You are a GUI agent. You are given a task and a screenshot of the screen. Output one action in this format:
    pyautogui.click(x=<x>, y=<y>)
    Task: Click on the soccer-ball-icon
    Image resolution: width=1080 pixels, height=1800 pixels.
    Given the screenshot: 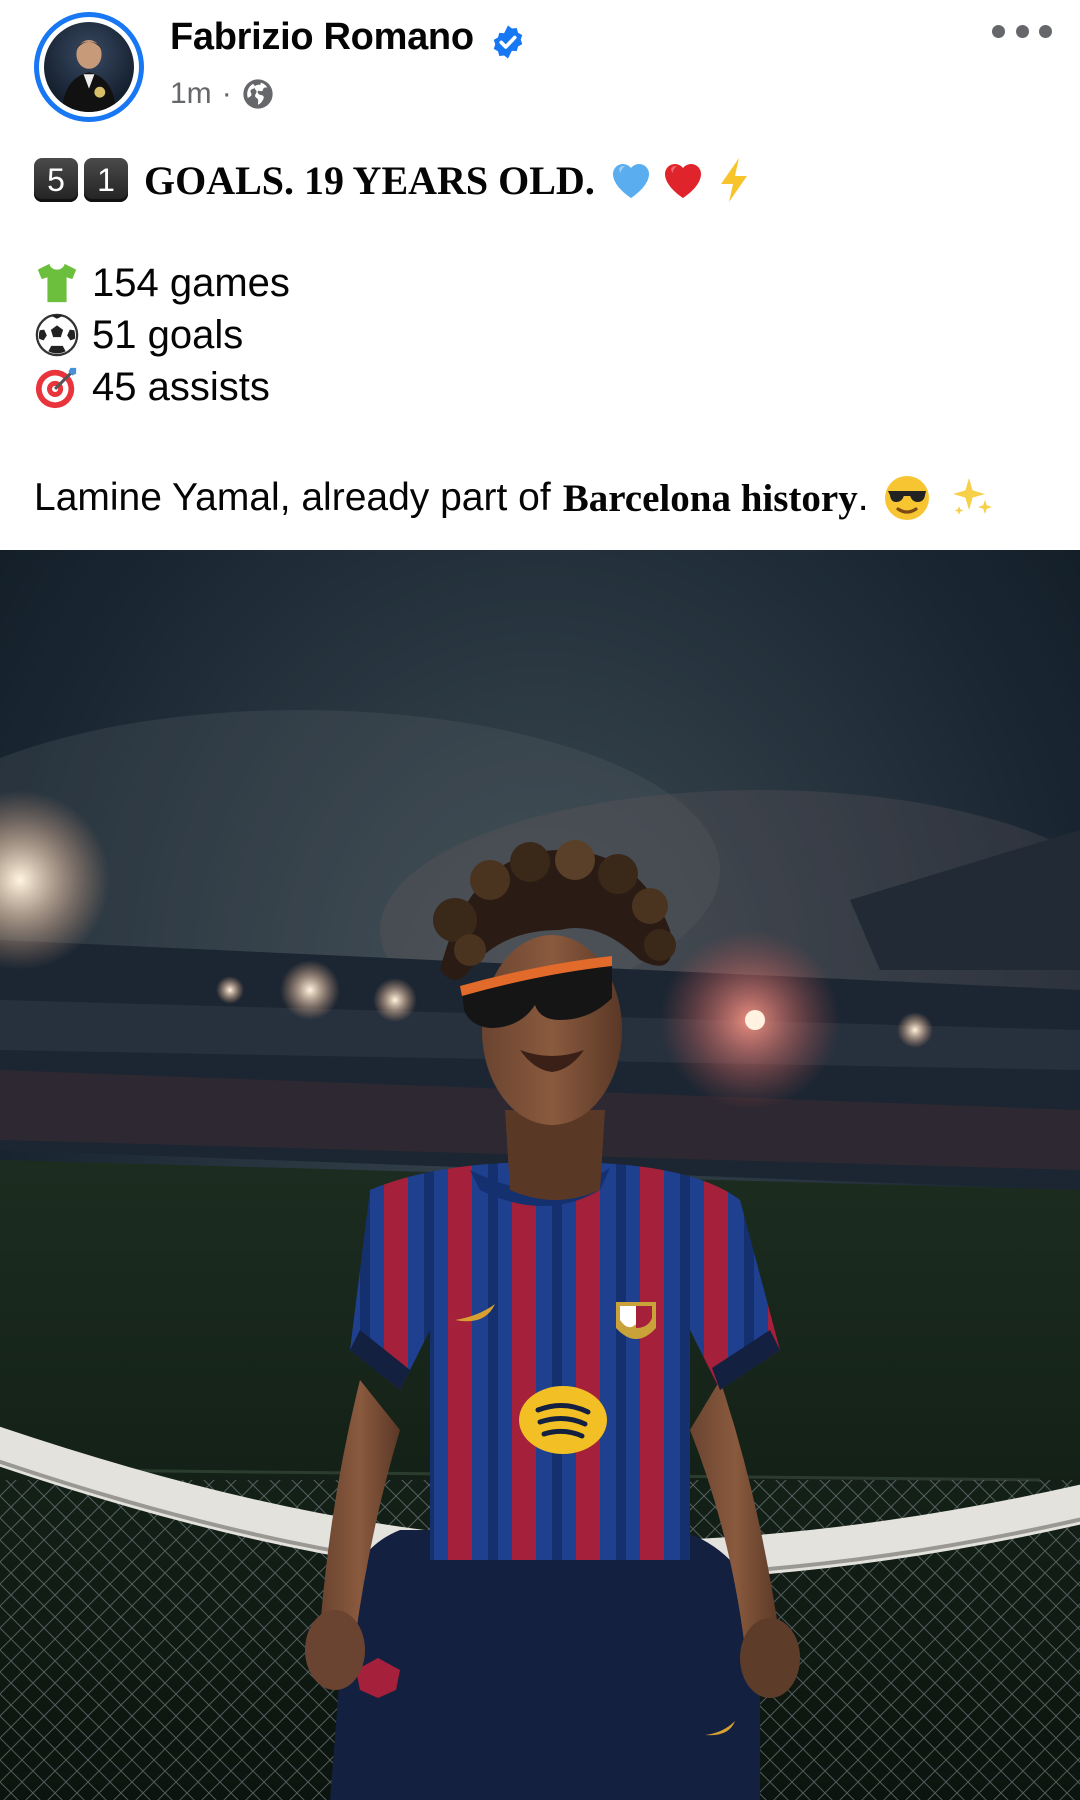 What is the action you would take?
    pyautogui.click(x=57, y=335)
    